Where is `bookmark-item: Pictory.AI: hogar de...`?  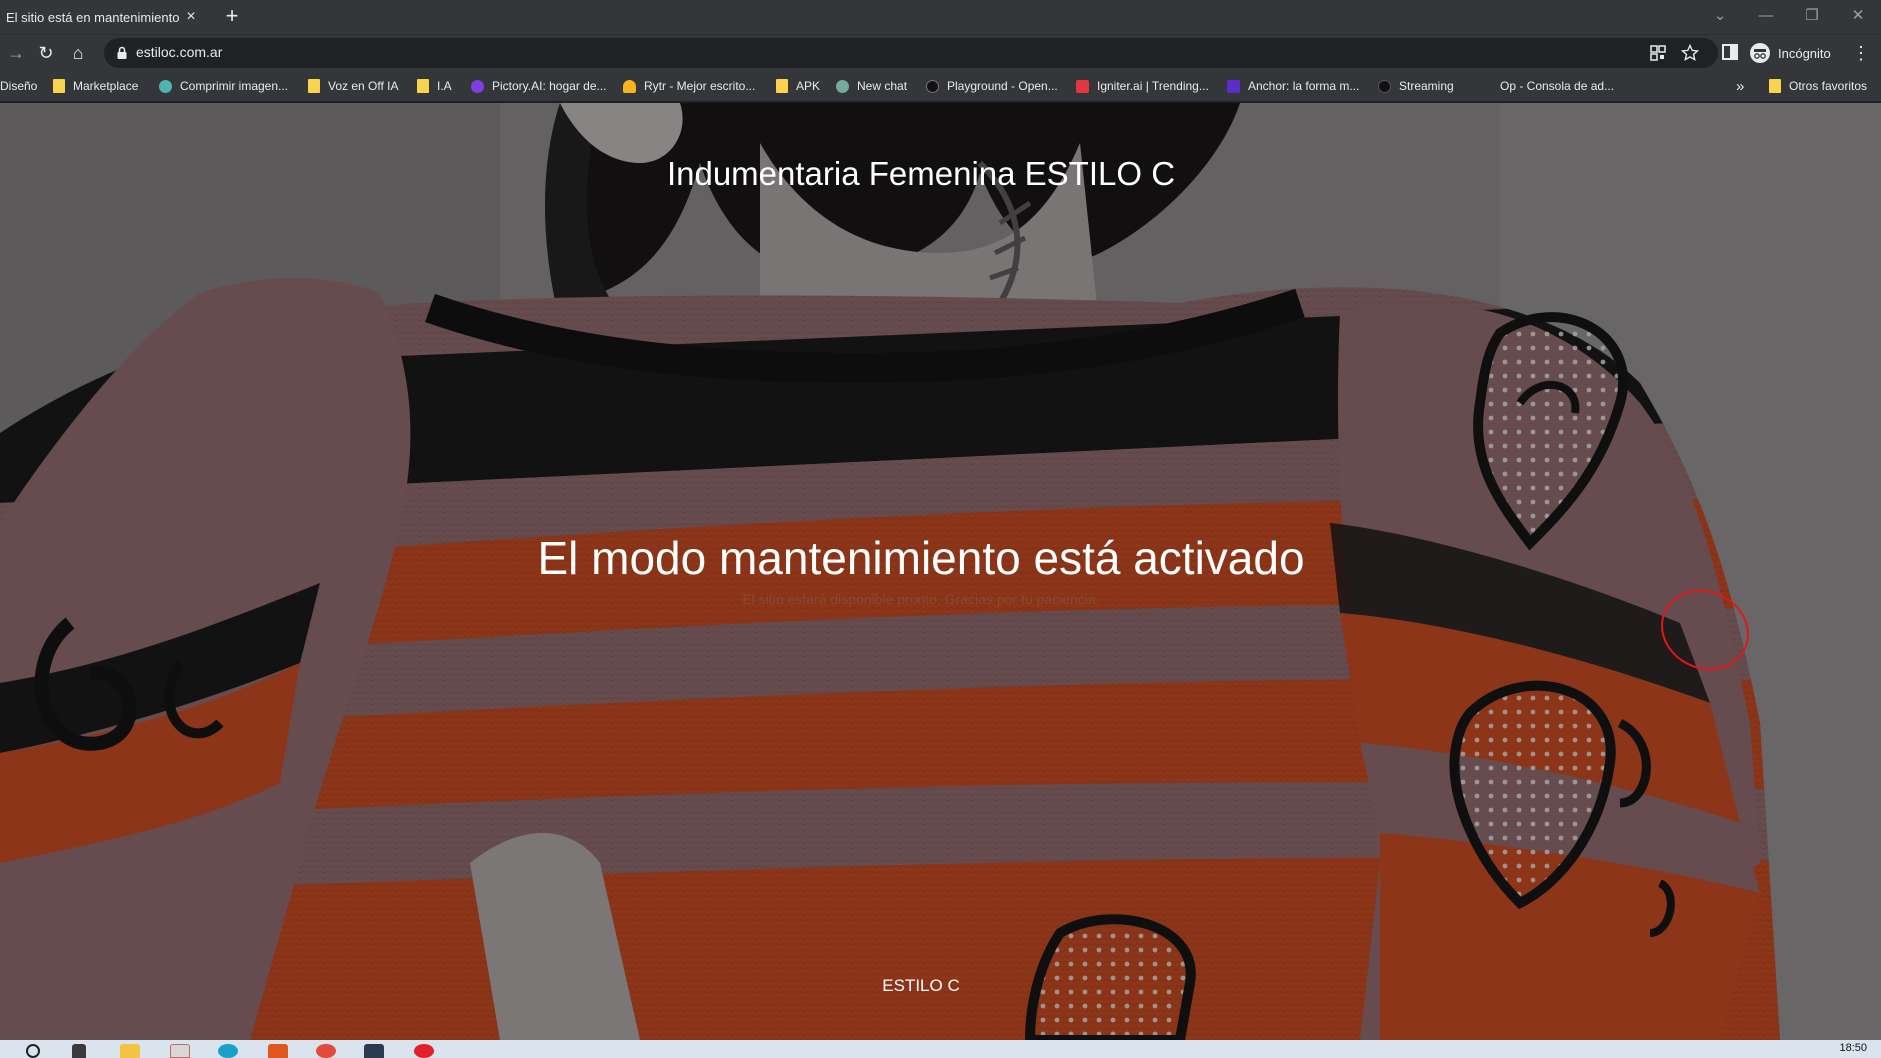 bookmark-item: Pictory.AI: hogar de... is located at coordinates (539, 86).